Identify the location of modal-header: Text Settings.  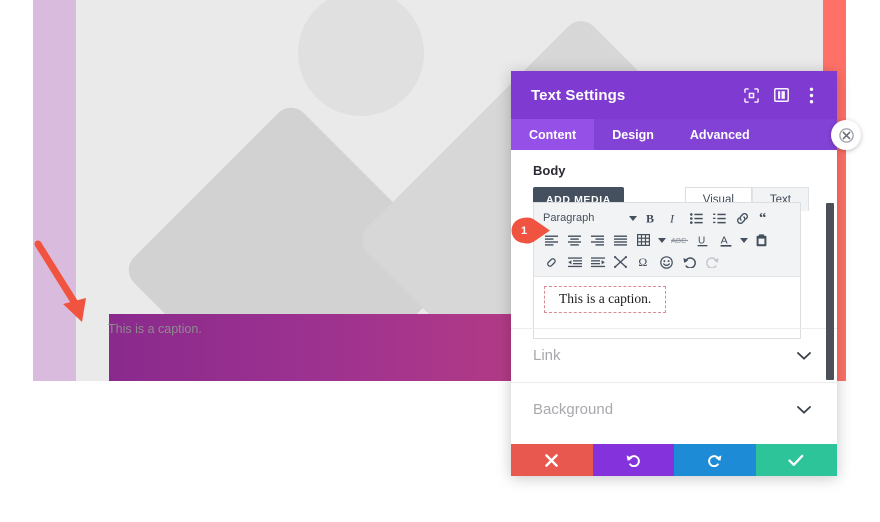
(674, 95).